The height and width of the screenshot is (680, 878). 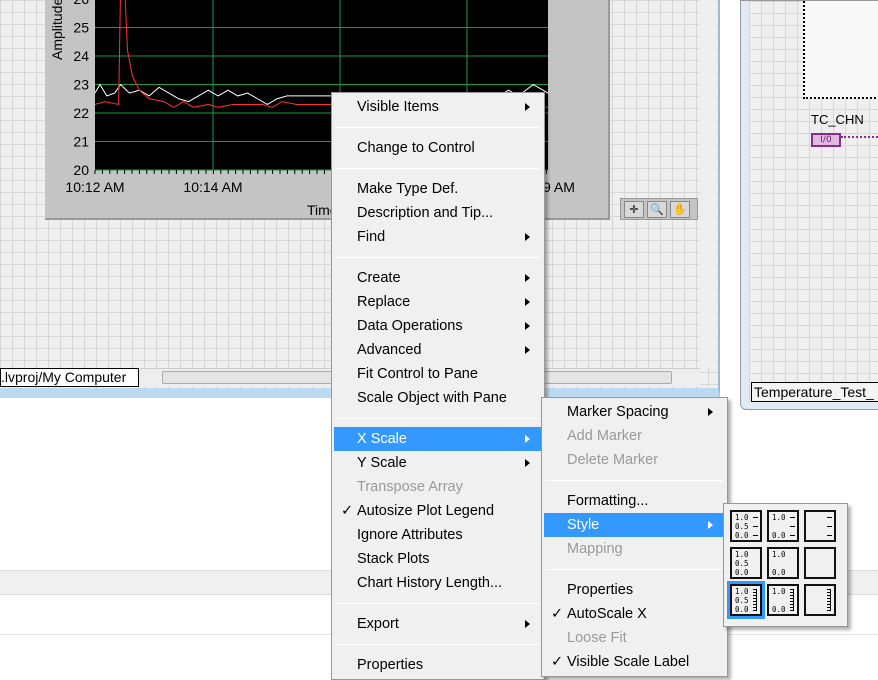 I want to click on menu-item-label: Properties, so click(x=600, y=590).